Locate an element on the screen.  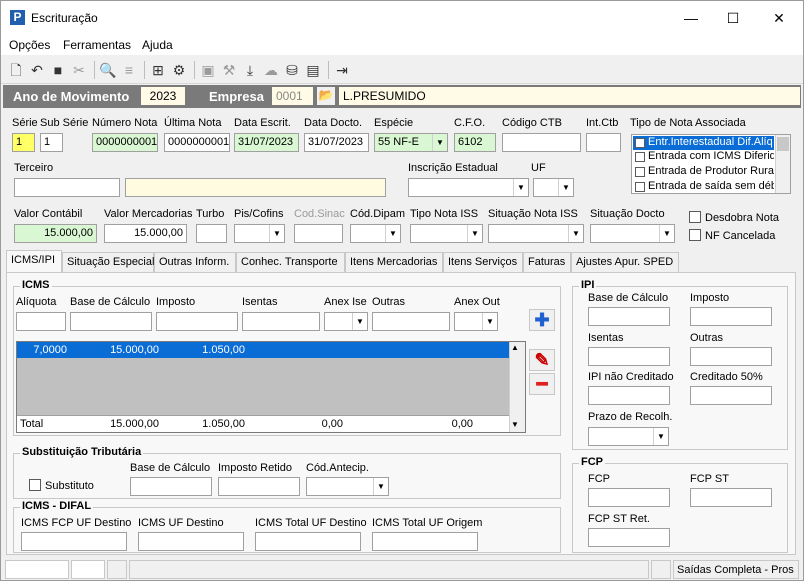
ipi-cred50-input is located at coordinates (731, 395).